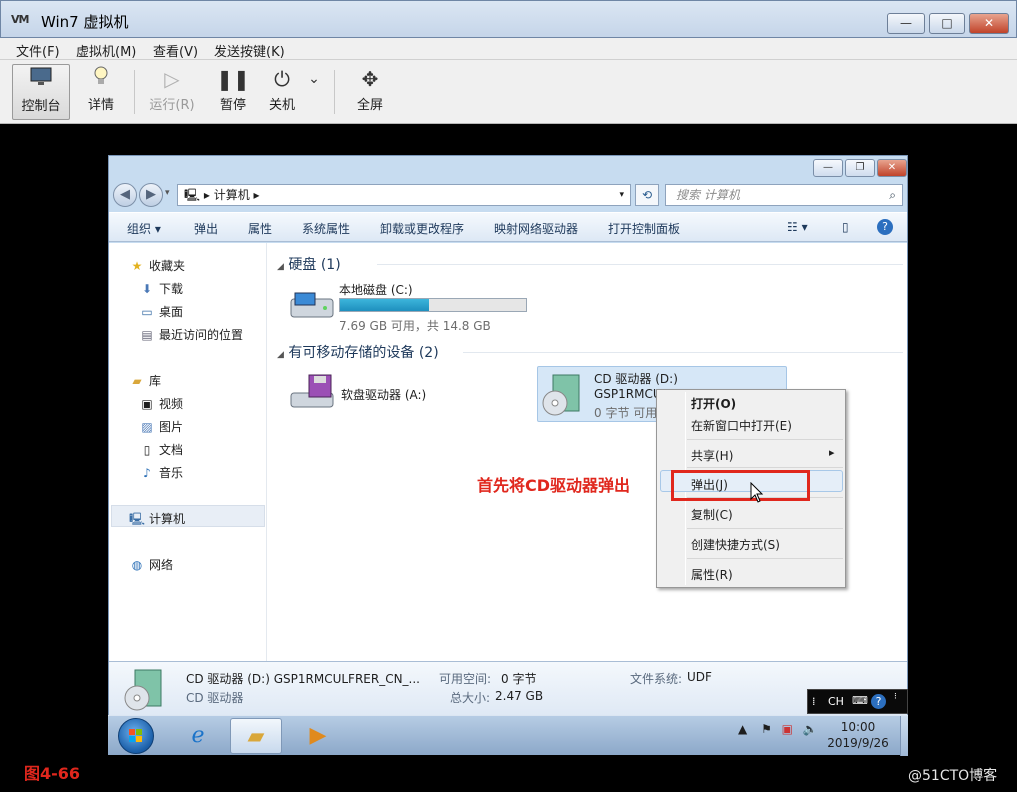  Describe the element at coordinates (860, 168) in the screenshot. I see `explorer-restore-button: ❐` at that location.